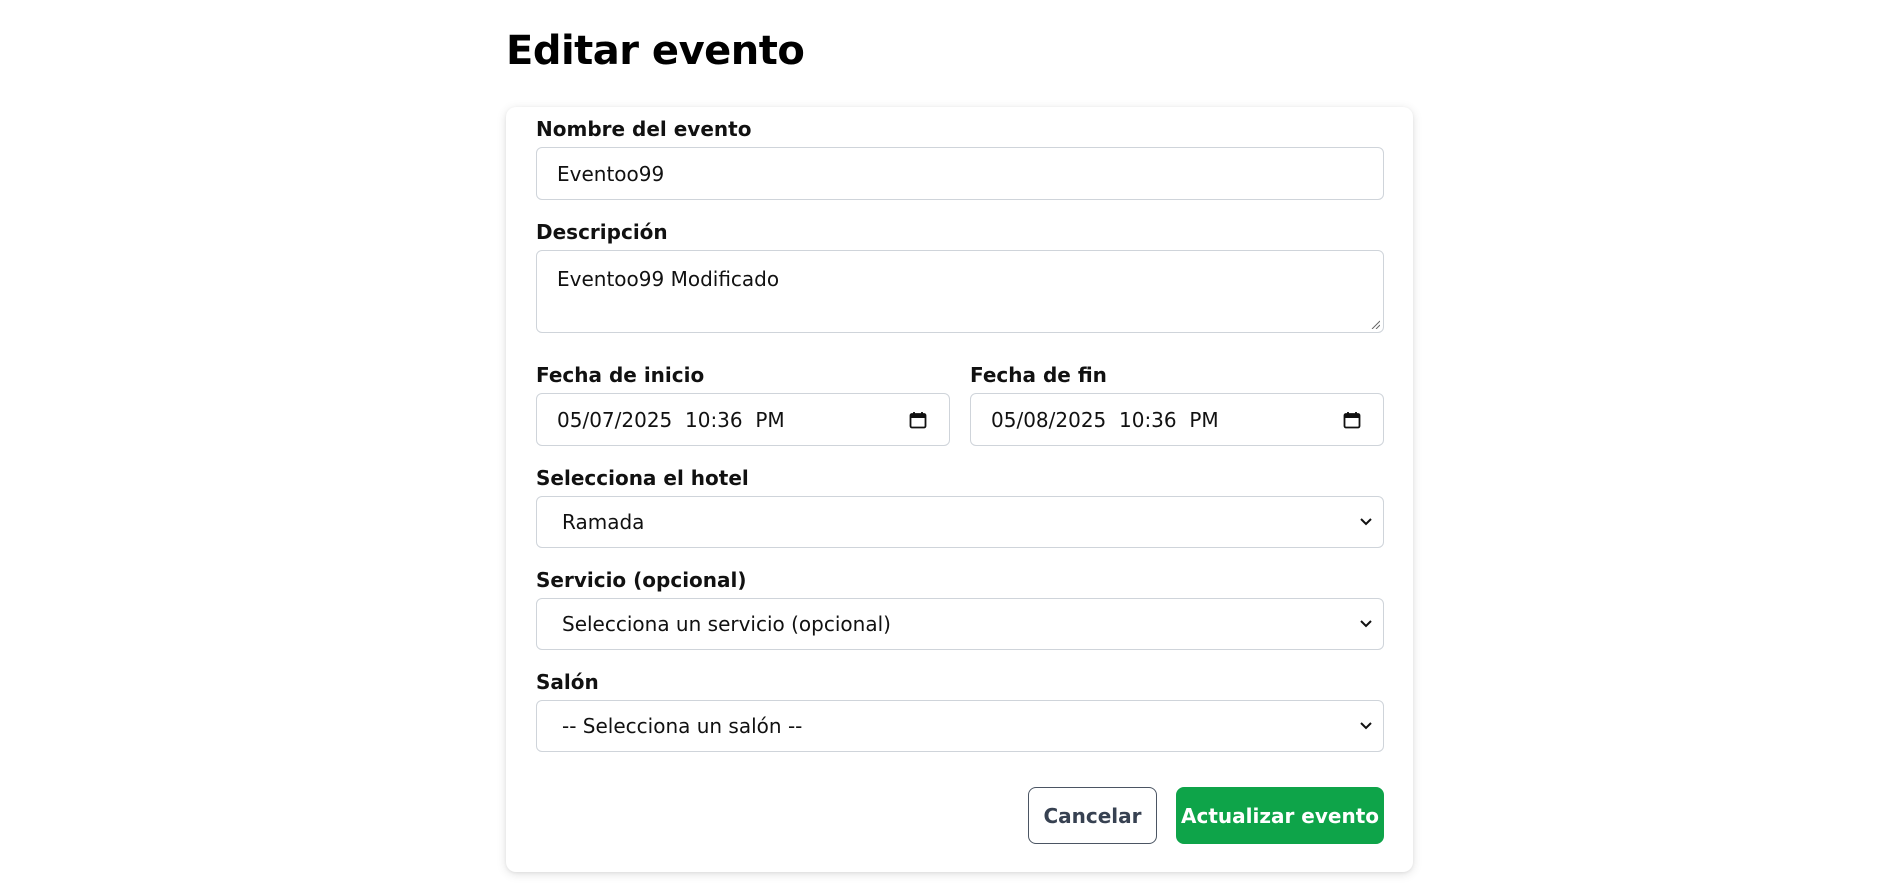  What do you see at coordinates (960, 291) in the screenshot?
I see `description-textarea: Eventoo99 Modificado` at bounding box center [960, 291].